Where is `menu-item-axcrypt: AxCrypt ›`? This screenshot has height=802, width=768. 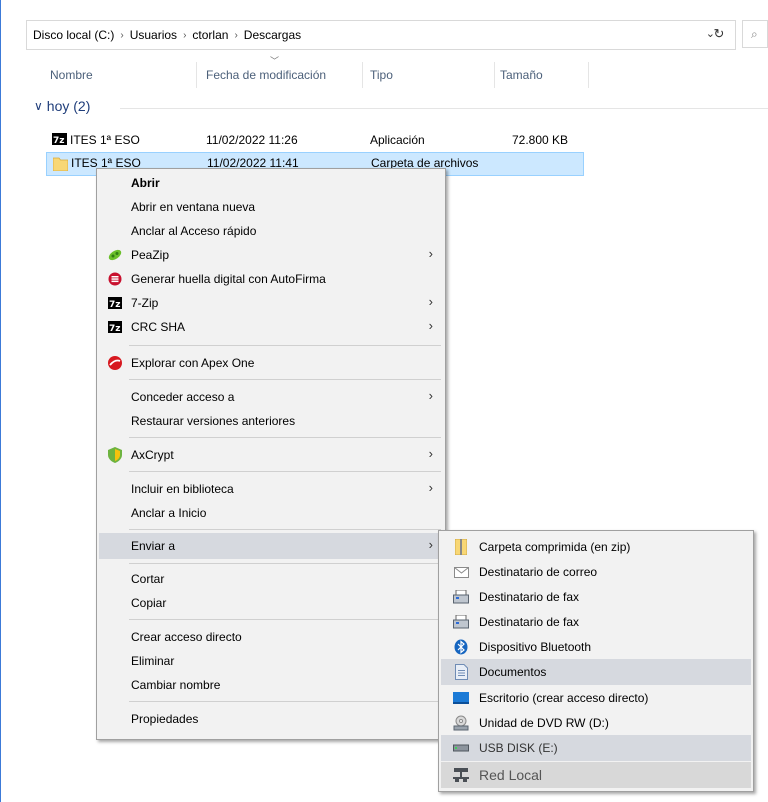
menu-item-axcrypt: AxCrypt › is located at coordinates (271, 455).